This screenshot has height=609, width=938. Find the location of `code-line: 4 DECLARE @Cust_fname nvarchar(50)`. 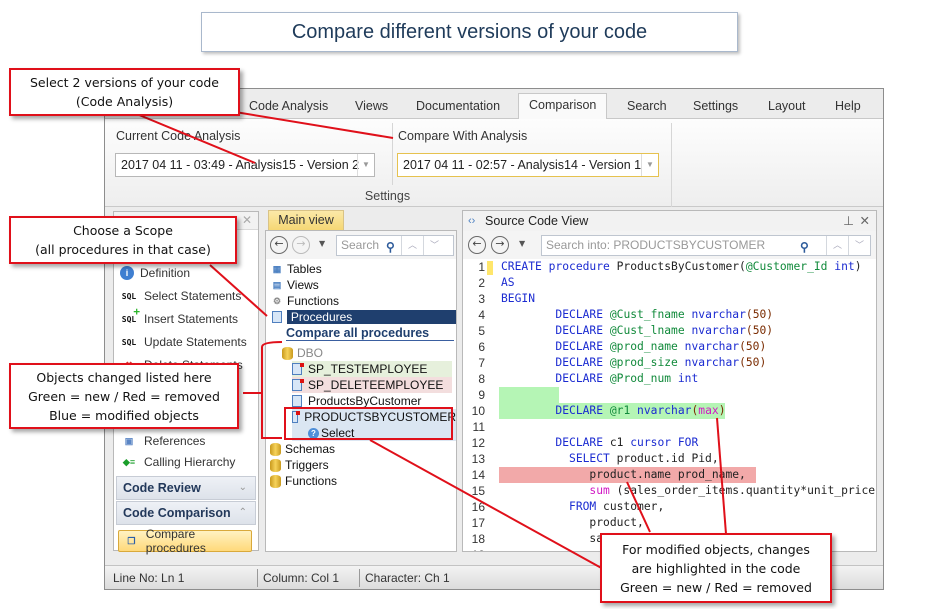

code-line: 4 DECLARE @Cust_fname nvarchar(50) is located at coordinates (669, 315).